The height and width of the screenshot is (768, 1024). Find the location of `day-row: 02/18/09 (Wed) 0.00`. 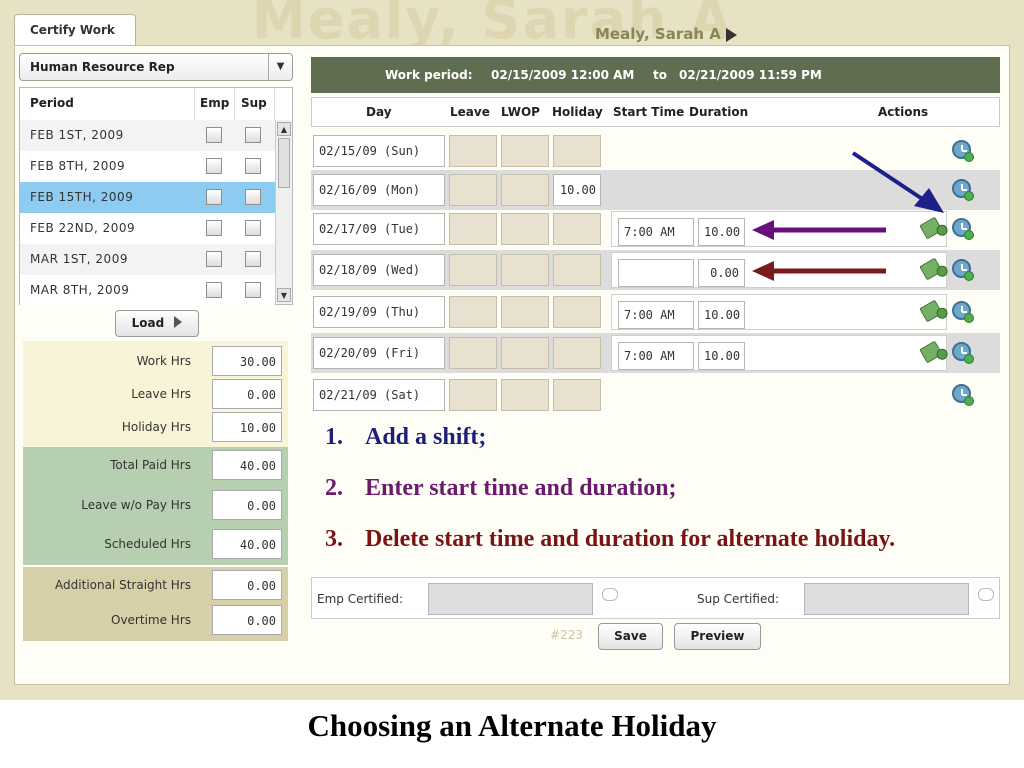

day-row: 02/18/09 (Wed) 0.00 is located at coordinates (655, 270).